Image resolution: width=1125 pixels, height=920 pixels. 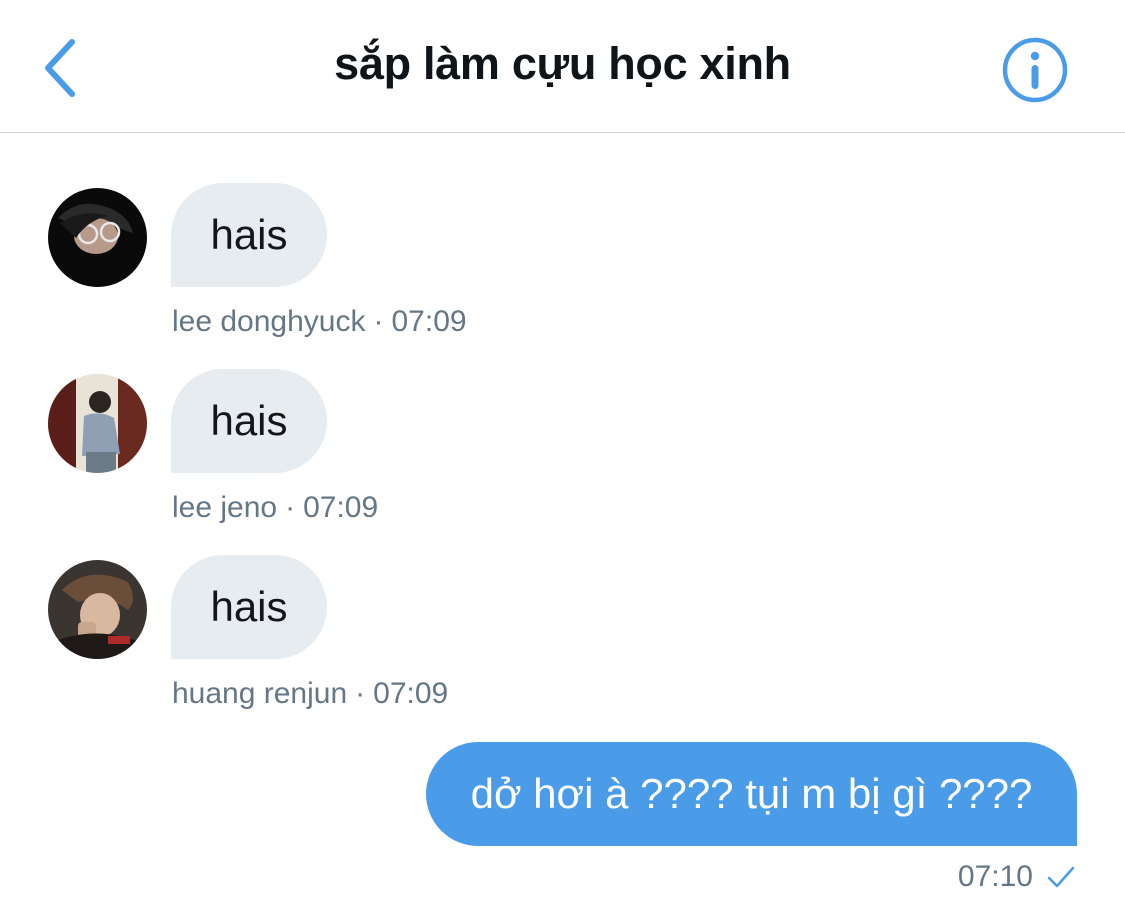 I want to click on conversation-title: sắp làm cựu học xinh, so click(x=562, y=63).